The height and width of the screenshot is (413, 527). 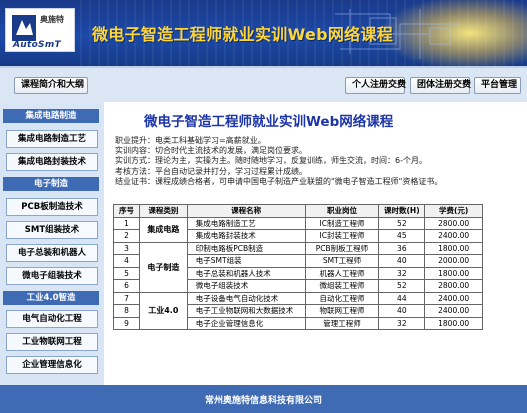 I want to click on category-cell: 工业4.0, so click(x=163, y=310).